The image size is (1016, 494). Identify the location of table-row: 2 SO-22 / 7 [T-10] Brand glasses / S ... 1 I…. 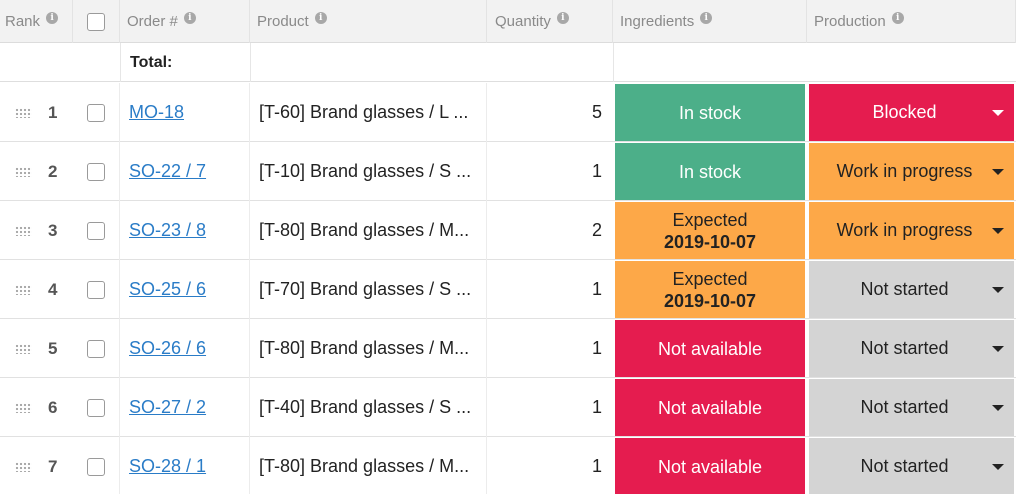
(508, 171).